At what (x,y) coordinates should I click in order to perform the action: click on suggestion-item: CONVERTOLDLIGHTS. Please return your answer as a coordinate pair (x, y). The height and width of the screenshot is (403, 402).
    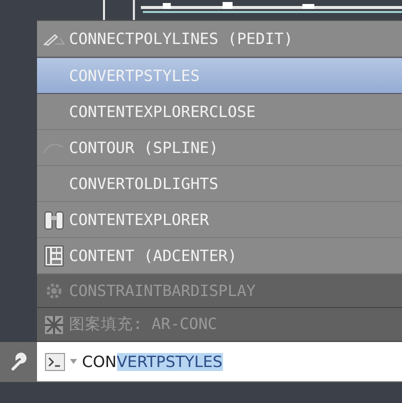
    Looking at the image, I should click on (219, 184).